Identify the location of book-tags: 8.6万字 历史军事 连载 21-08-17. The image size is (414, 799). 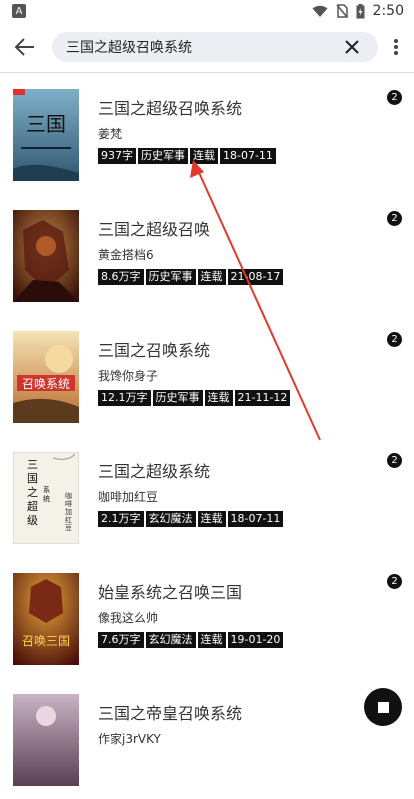
(191, 277).